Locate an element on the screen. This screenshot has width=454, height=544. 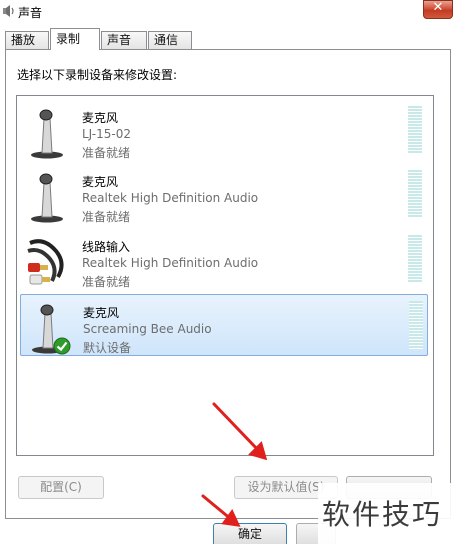
device-description: Screaming Bee Audio is located at coordinates (147, 329).